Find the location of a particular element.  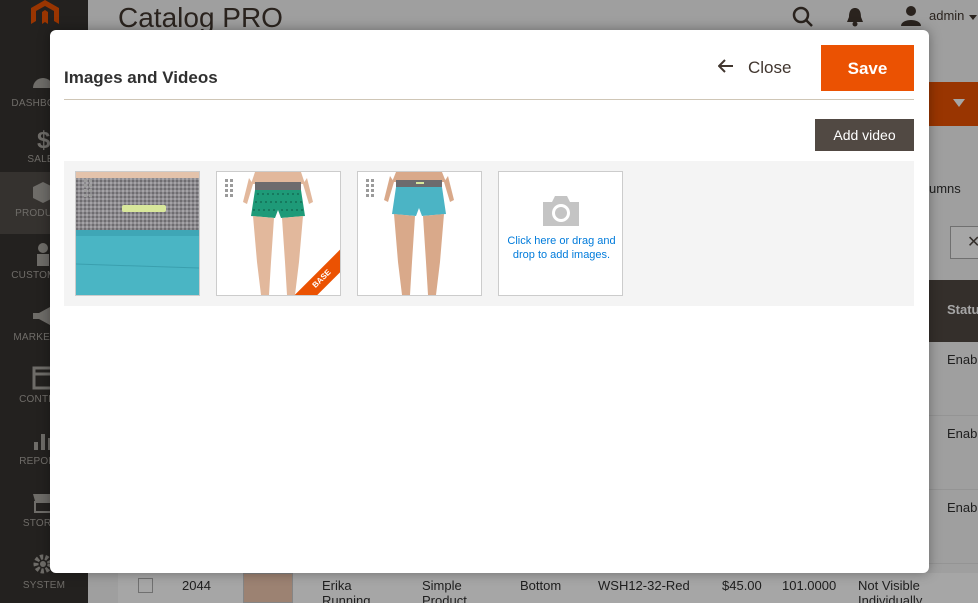

add-video-button: Add video is located at coordinates (864, 135).